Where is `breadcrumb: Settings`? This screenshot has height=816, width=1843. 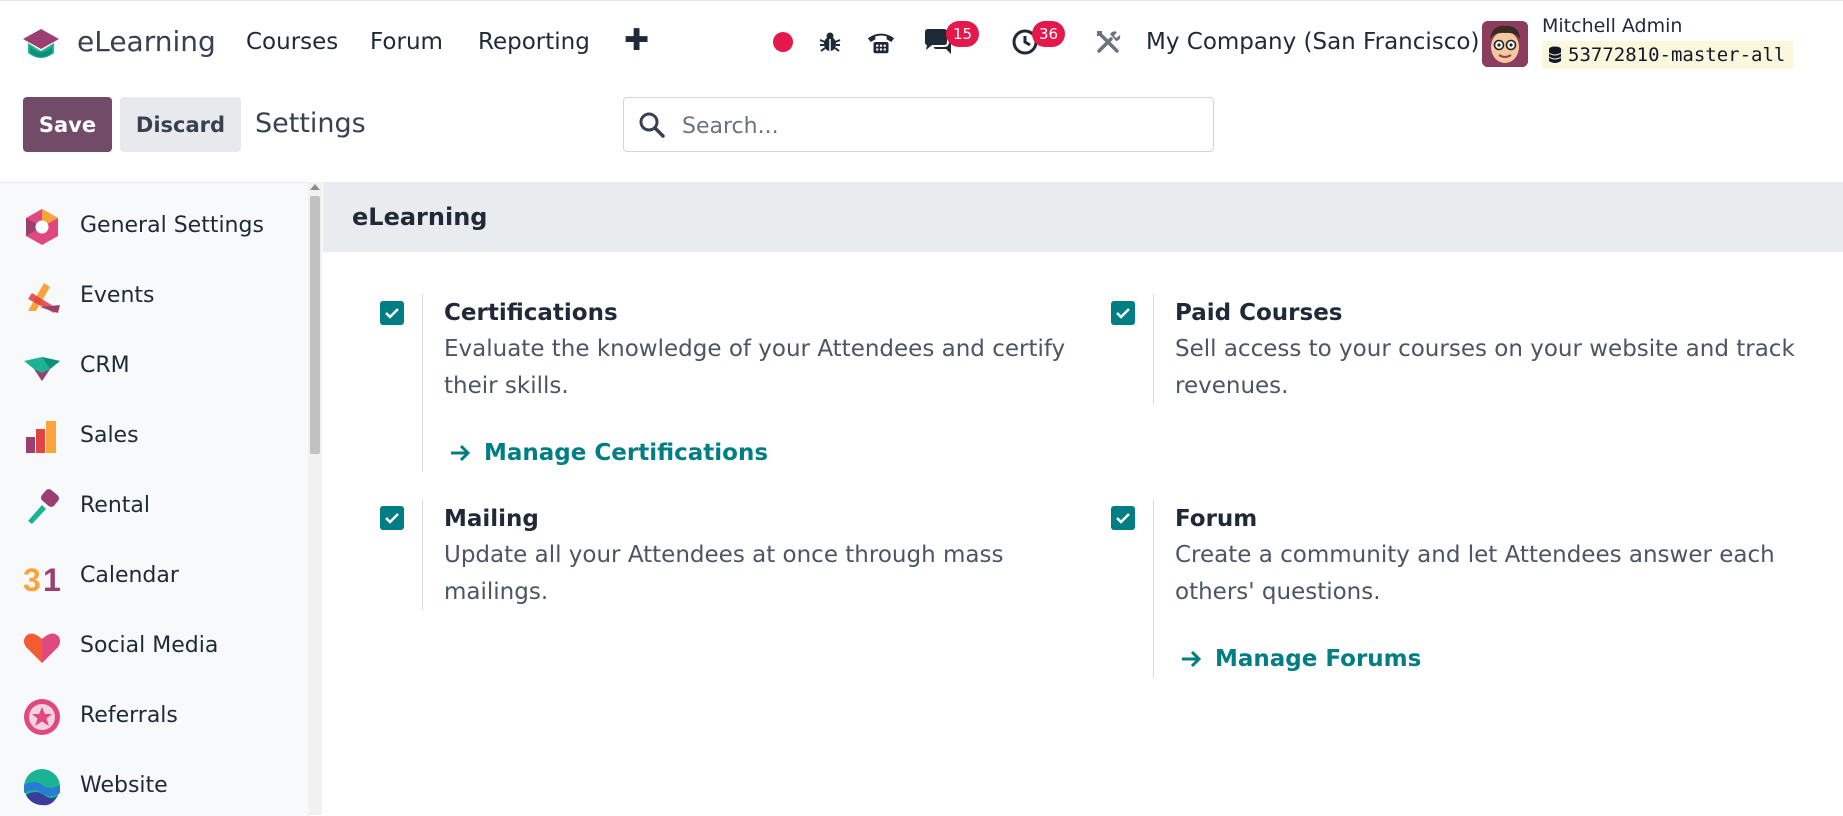
breadcrumb: Settings is located at coordinates (310, 123).